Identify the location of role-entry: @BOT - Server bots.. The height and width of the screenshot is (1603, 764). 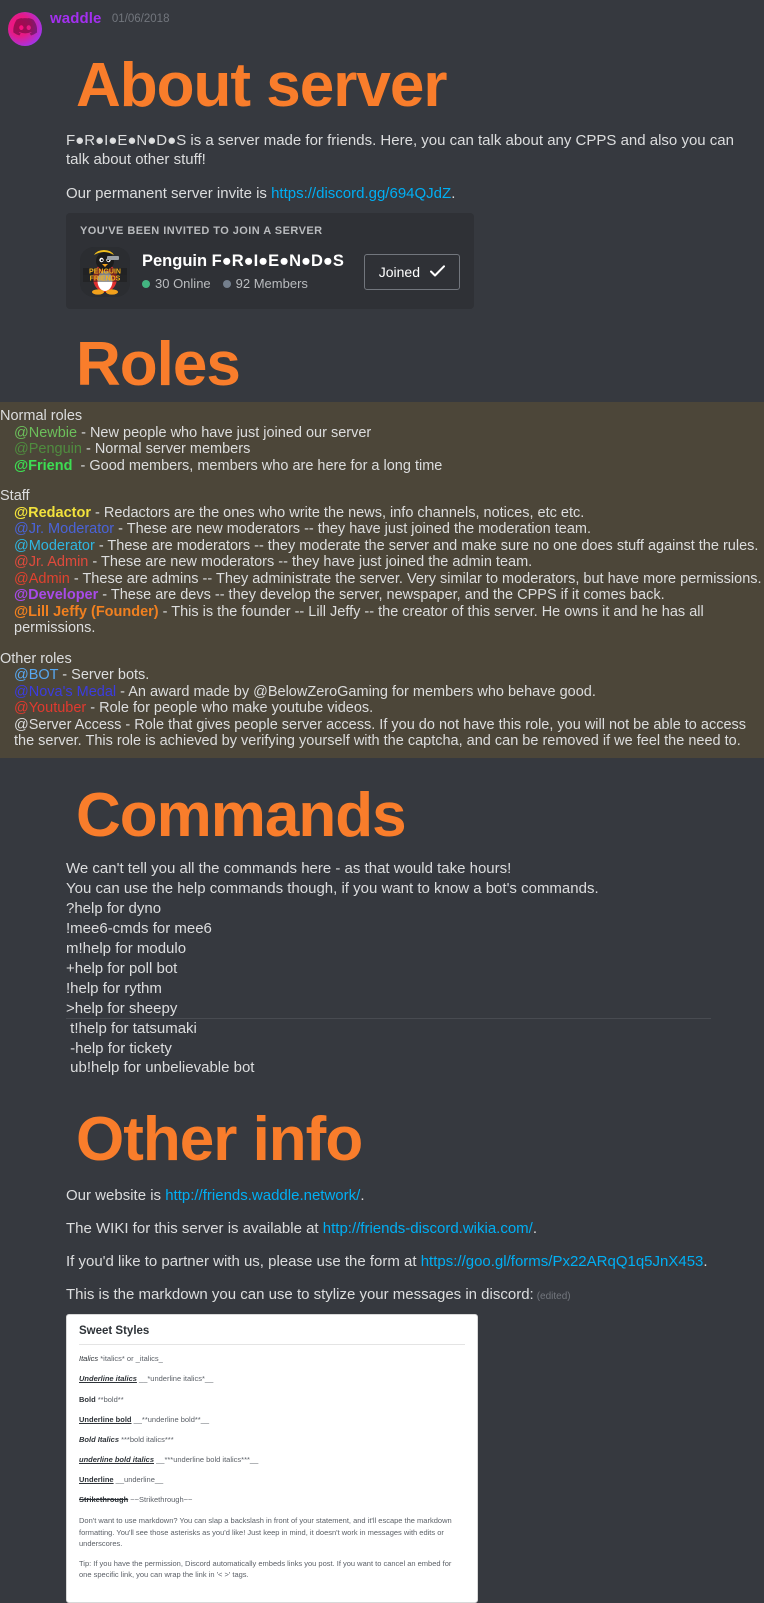
(382, 675).